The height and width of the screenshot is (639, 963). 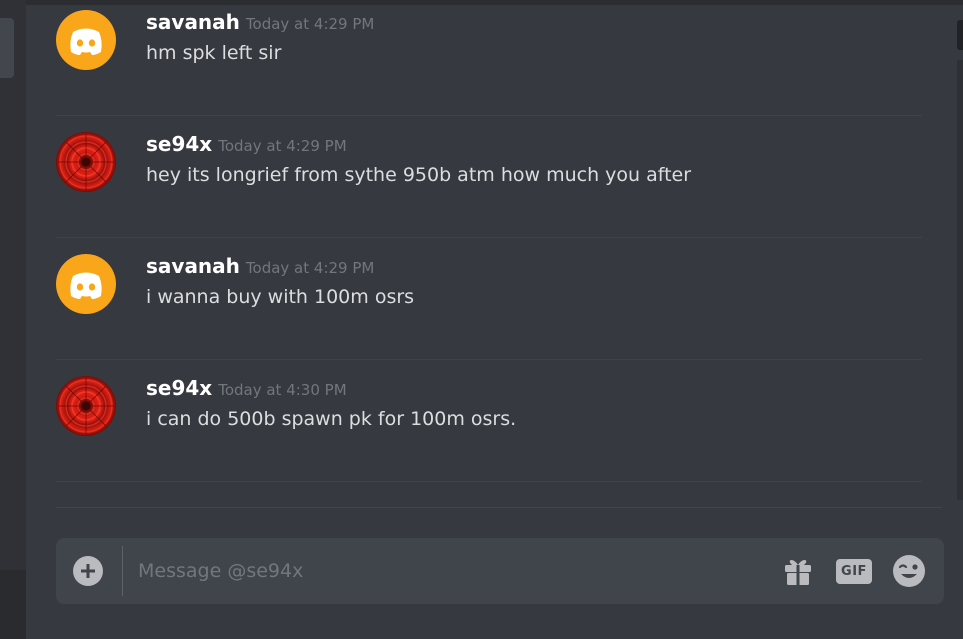 What do you see at coordinates (214, 53) in the screenshot?
I see `message-text: hm spk left sir` at bounding box center [214, 53].